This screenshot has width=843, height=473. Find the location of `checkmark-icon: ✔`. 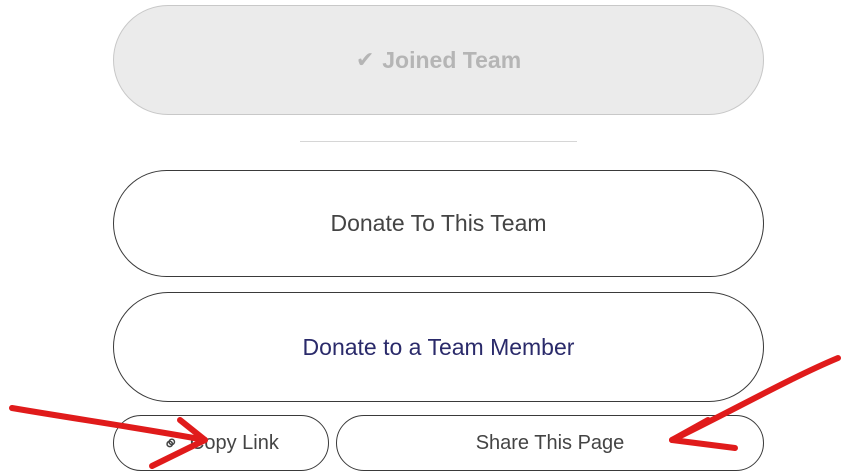

checkmark-icon: ✔ is located at coordinates (365, 59).